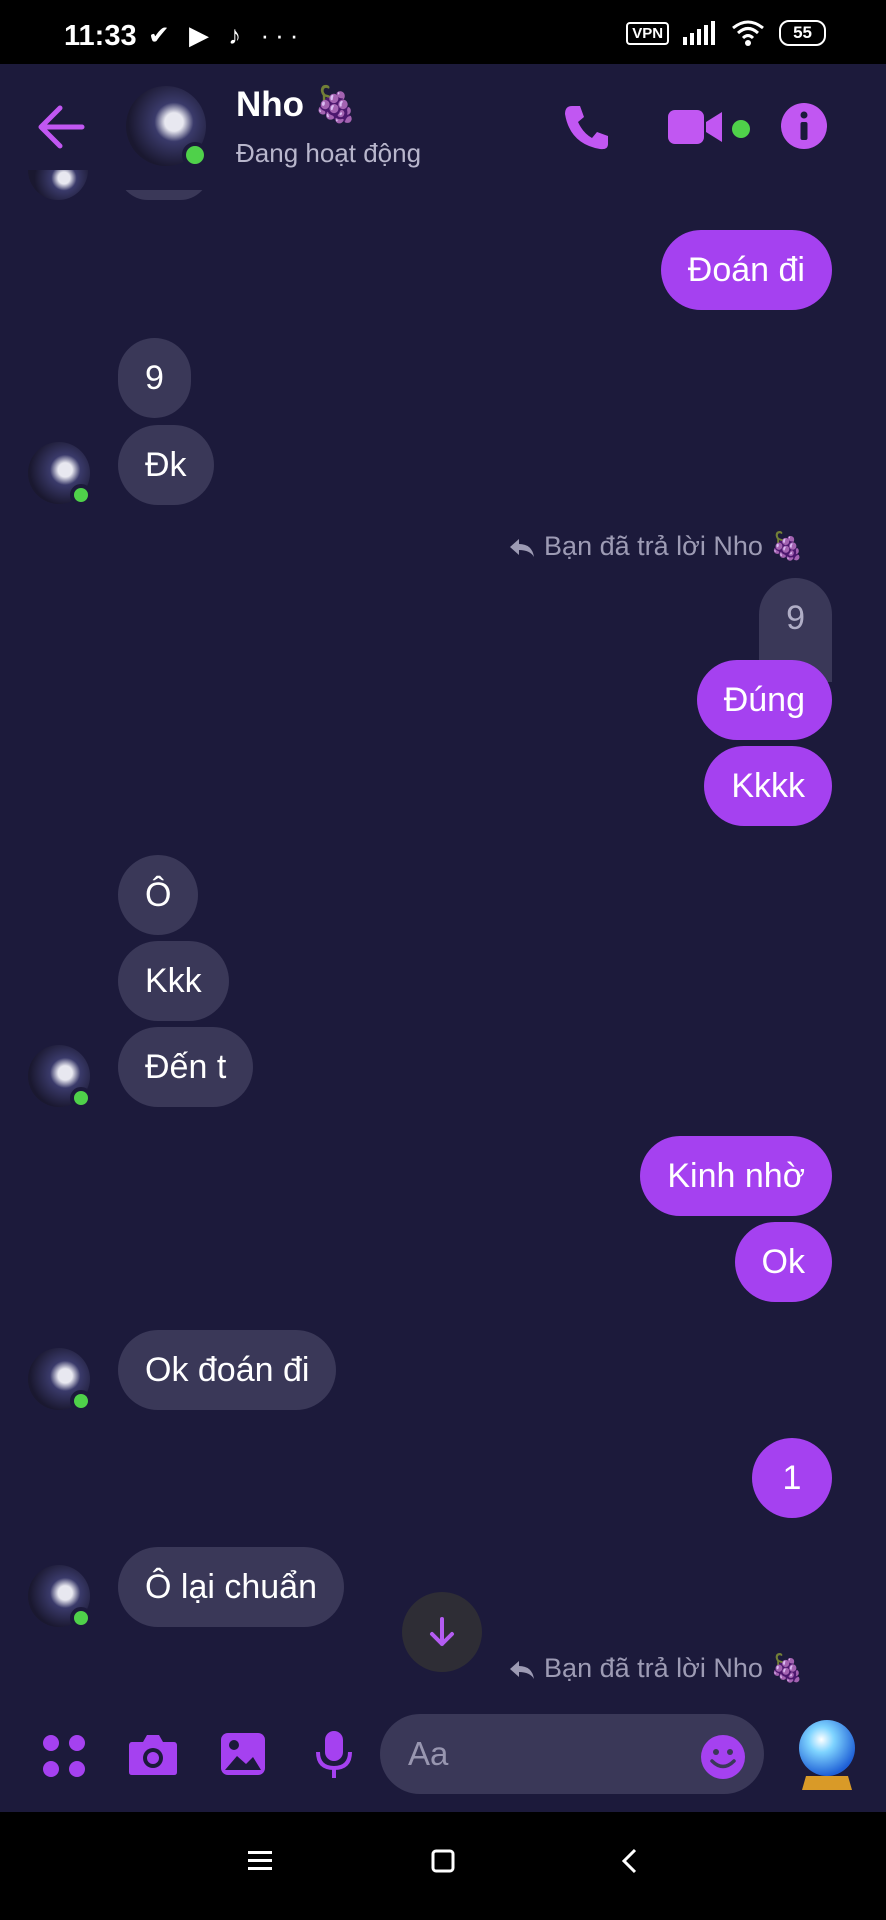 Image resolution: width=886 pixels, height=1920 pixels. What do you see at coordinates (231, 1587) in the screenshot?
I see `message-bubble-received: Ô lại chuẩn` at bounding box center [231, 1587].